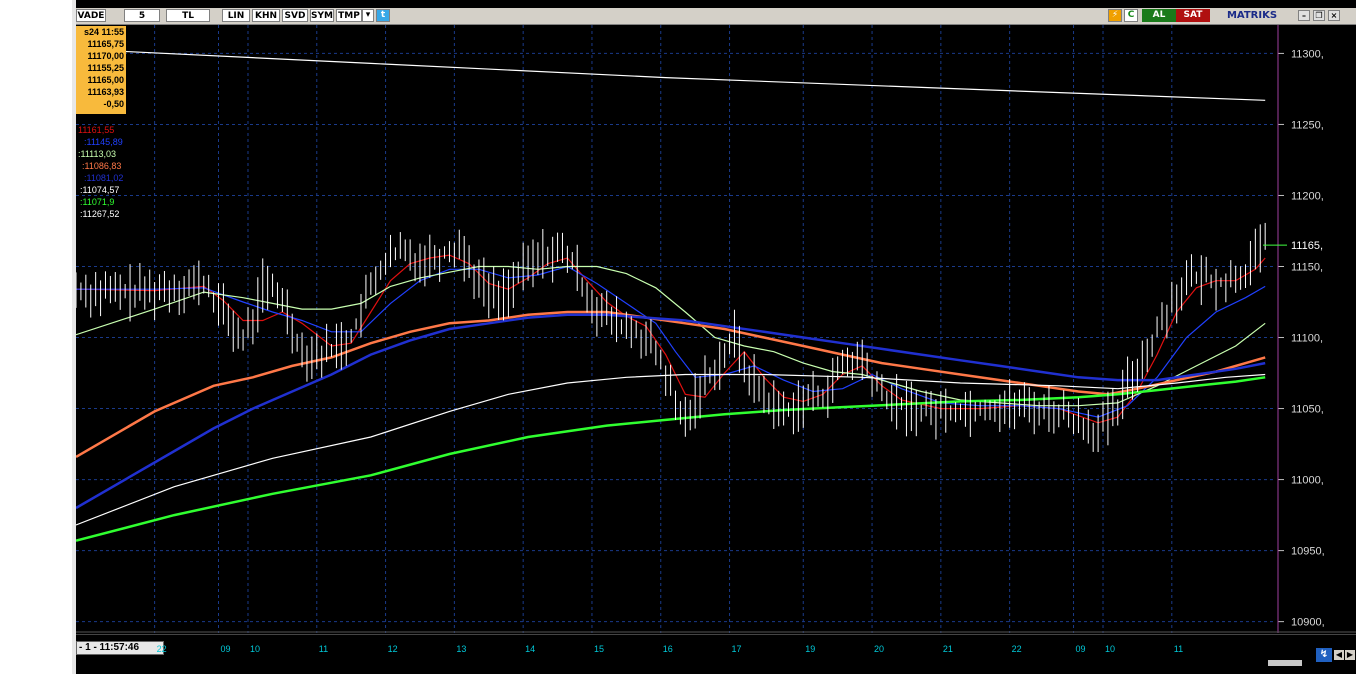 Image resolution: width=1362 pixels, height=674 pixels. I want to click on toolbar-expiry-button: VADE, so click(91, 15).